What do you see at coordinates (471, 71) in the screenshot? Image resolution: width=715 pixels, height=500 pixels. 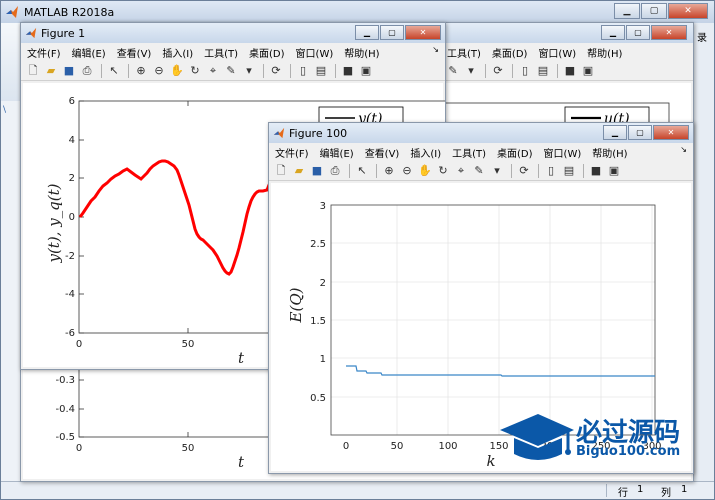 I see `dropdown-icon: ▾` at bounding box center [471, 71].